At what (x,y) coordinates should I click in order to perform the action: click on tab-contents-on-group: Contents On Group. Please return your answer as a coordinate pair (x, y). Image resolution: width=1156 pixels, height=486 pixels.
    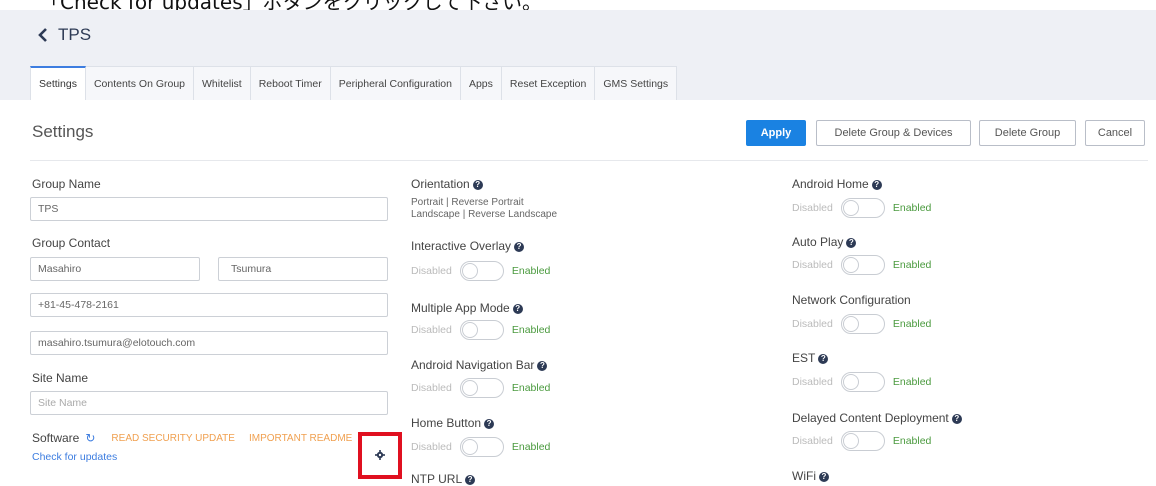
    Looking at the image, I should click on (140, 83).